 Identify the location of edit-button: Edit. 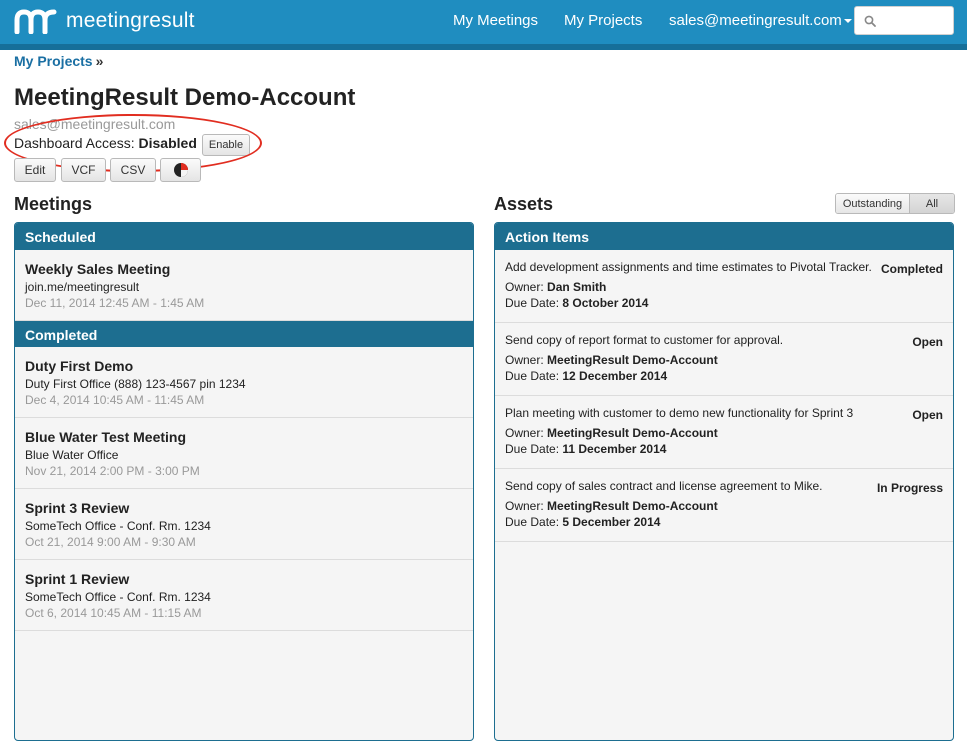
(35, 170).